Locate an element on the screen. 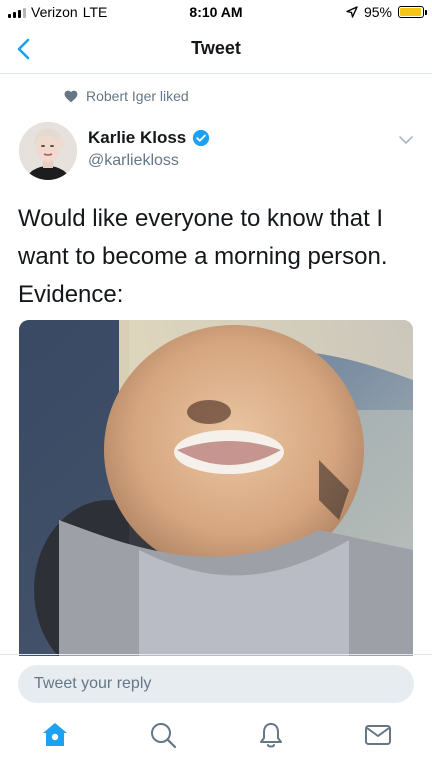 The width and height of the screenshot is (432, 768). search-icon is located at coordinates (163, 735).